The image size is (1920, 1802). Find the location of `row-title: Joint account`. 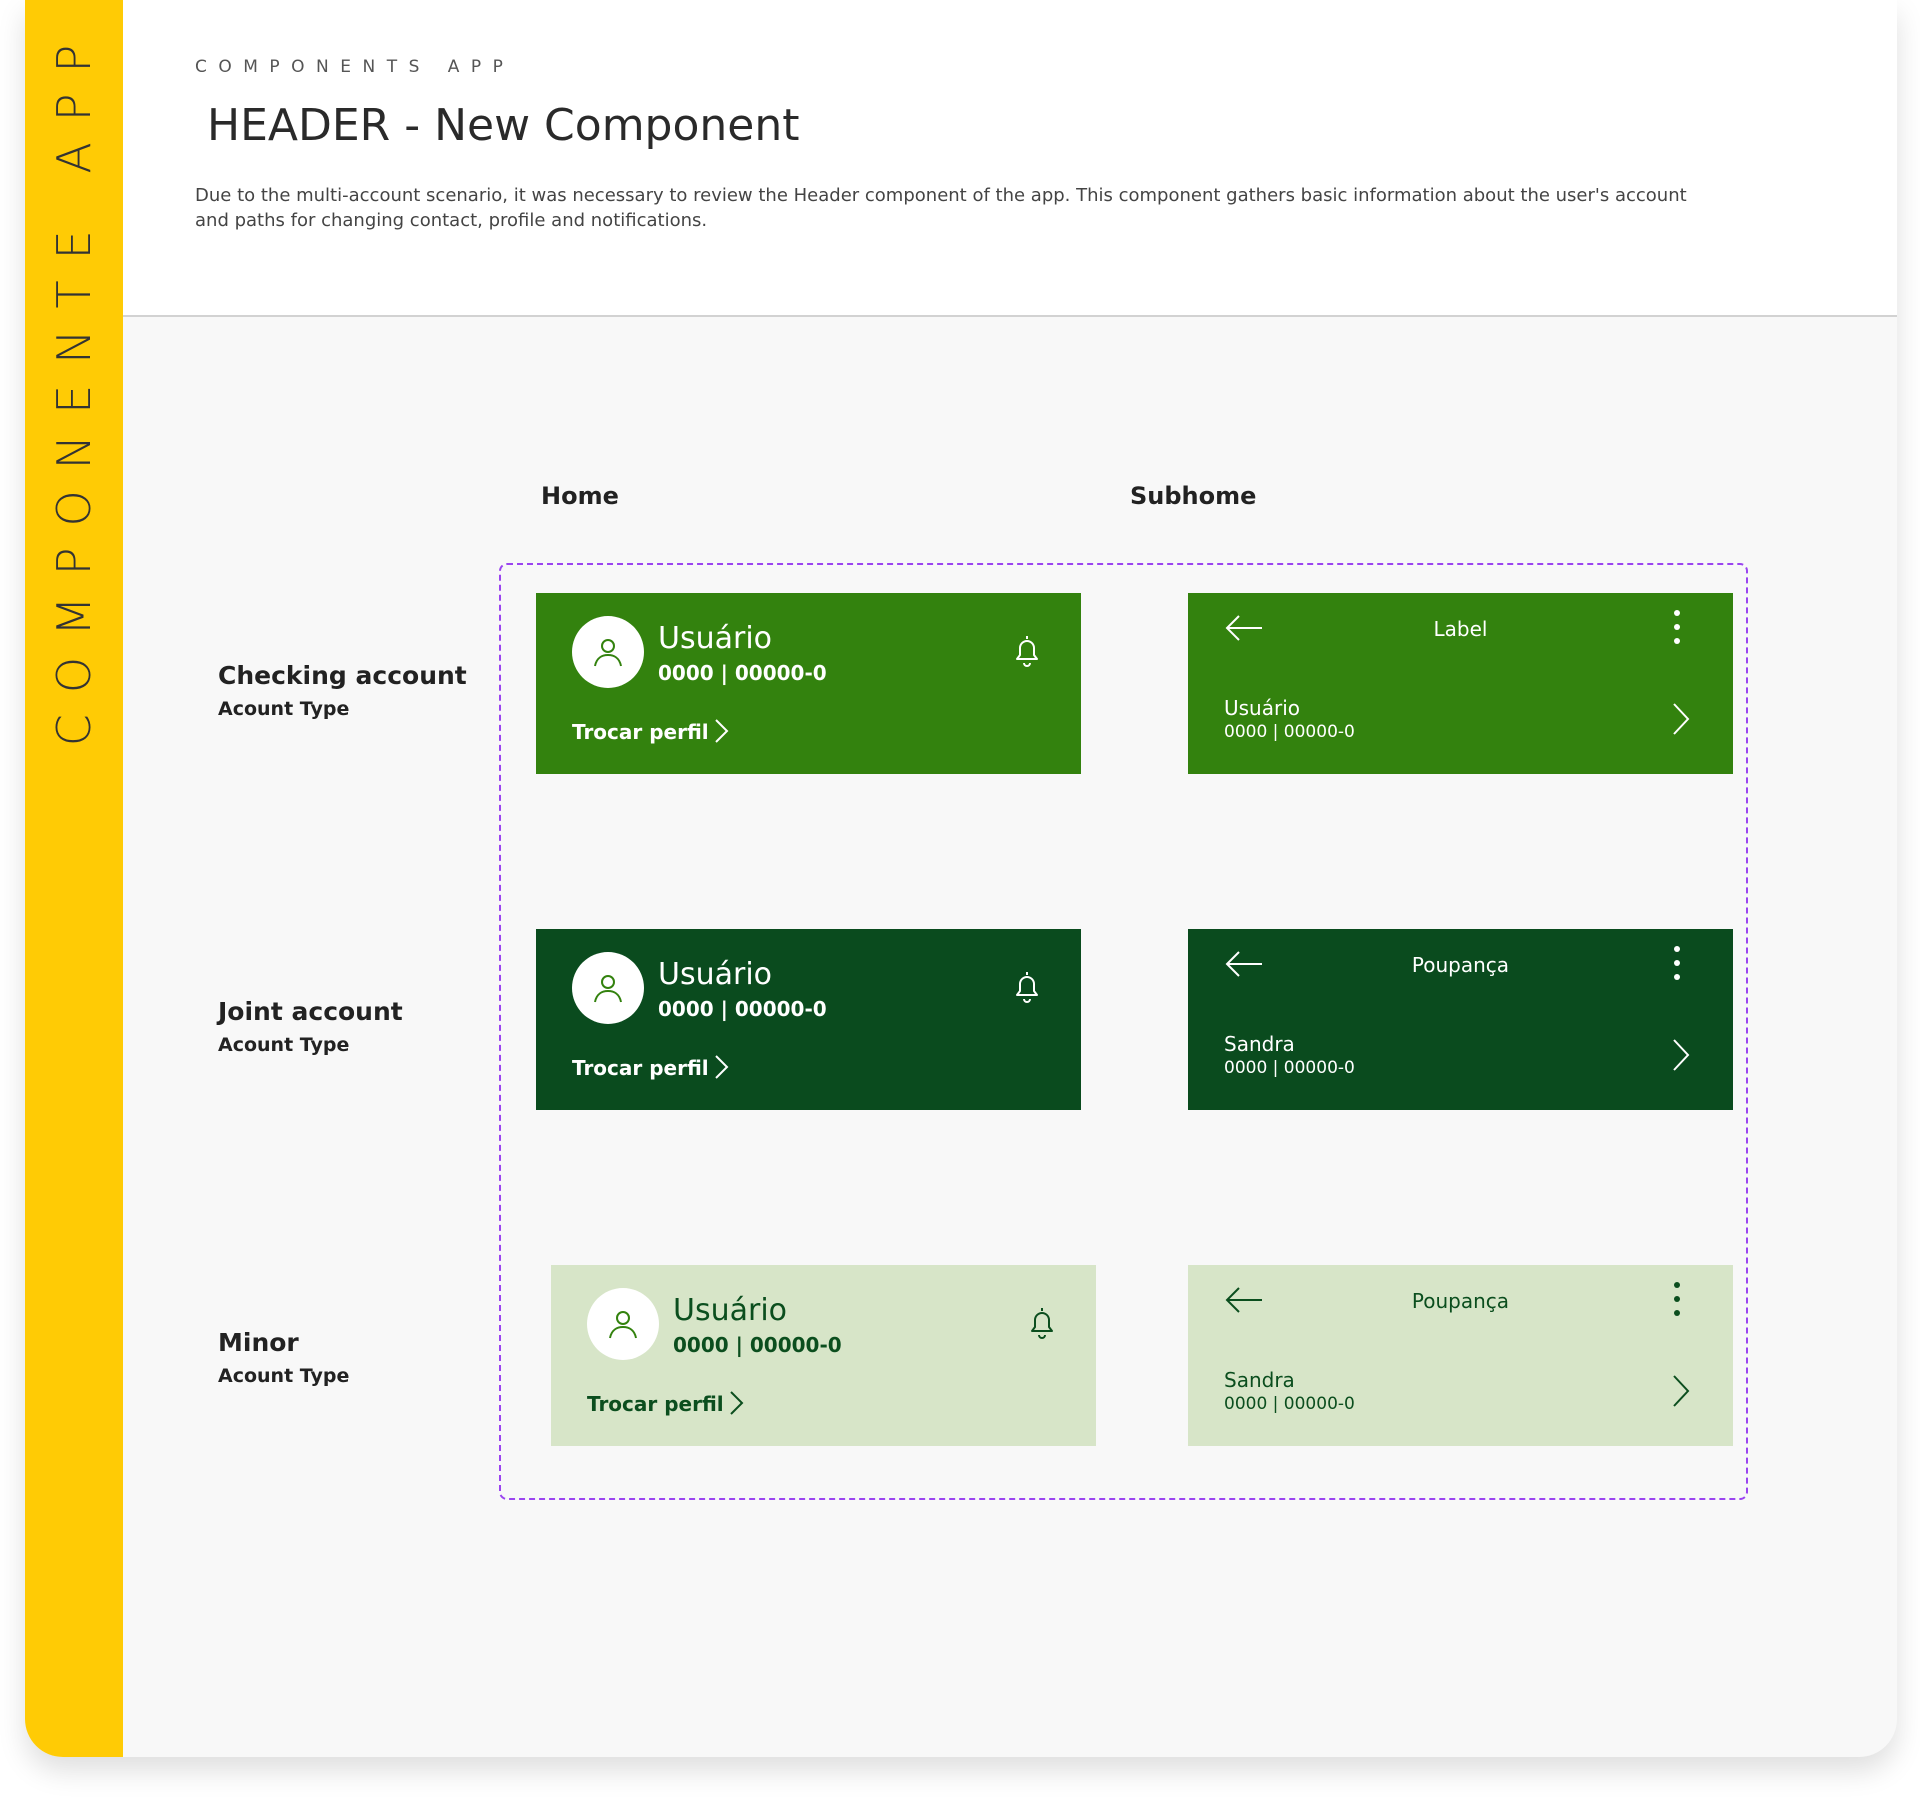

row-title: Joint account is located at coordinates (310, 1011).